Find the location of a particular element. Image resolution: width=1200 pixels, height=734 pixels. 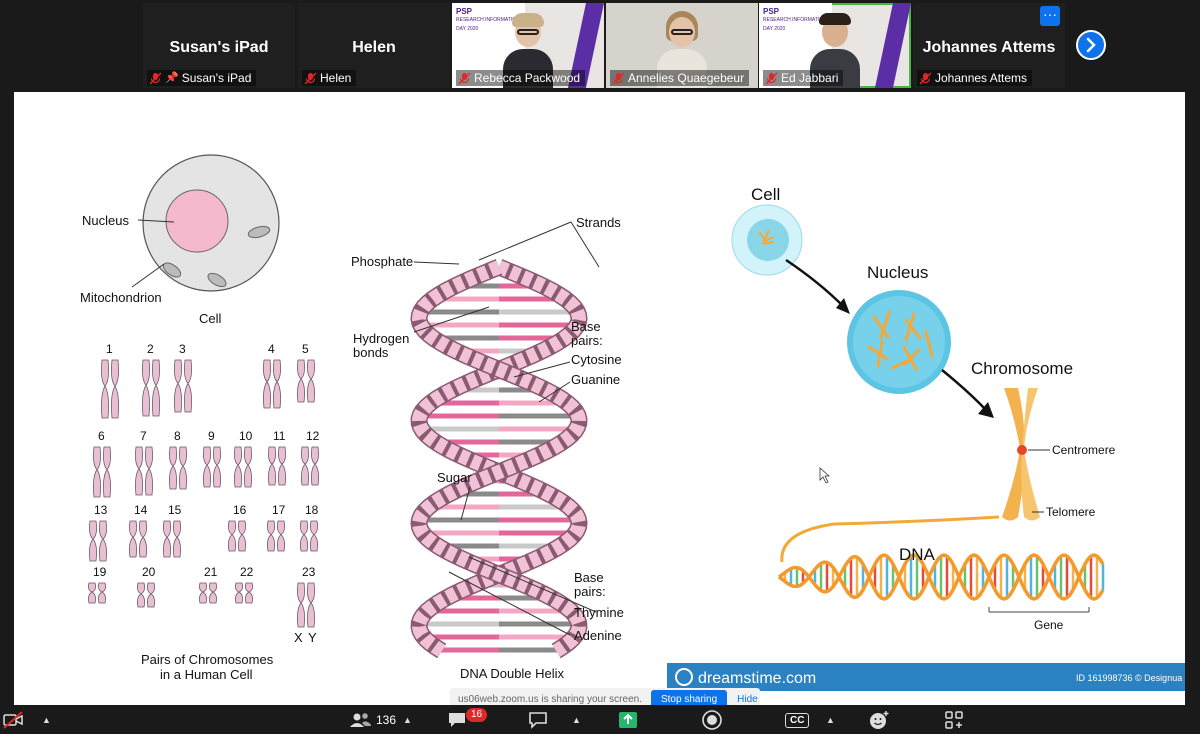

chromosome-number: 13 is located at coordinates (101, 510).